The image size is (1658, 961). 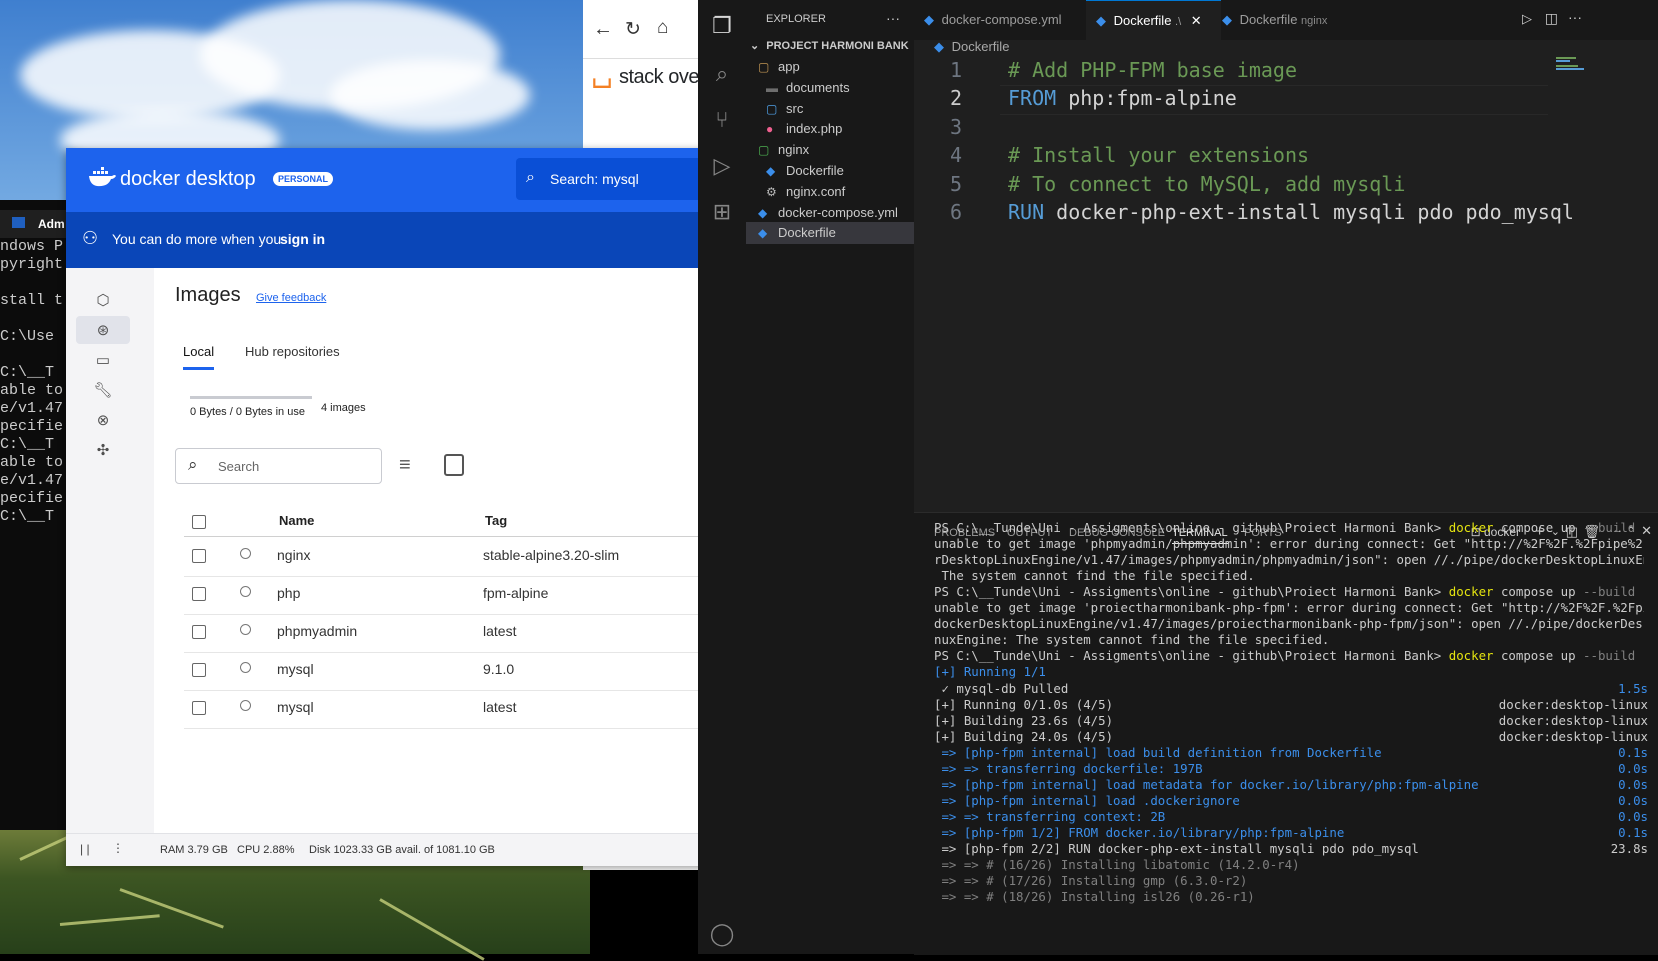 What do you see at coordinates (662, 28) in the screenshot?
I see `home-icon: ⌂` at bounding box center [662, 28].